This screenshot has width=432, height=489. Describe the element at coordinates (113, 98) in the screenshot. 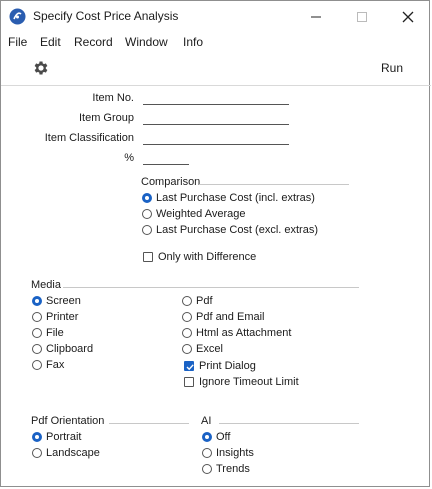

I see `item-no-label: Item No.` at that location.